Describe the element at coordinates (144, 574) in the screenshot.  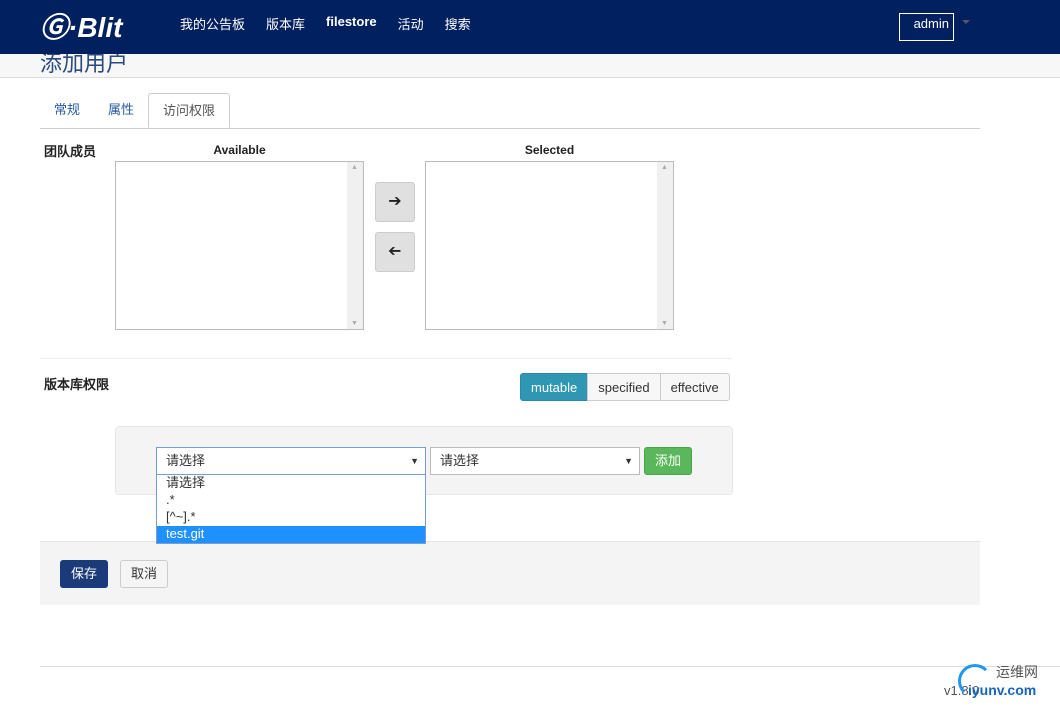
I see `cancel-button: 取消` at that location.